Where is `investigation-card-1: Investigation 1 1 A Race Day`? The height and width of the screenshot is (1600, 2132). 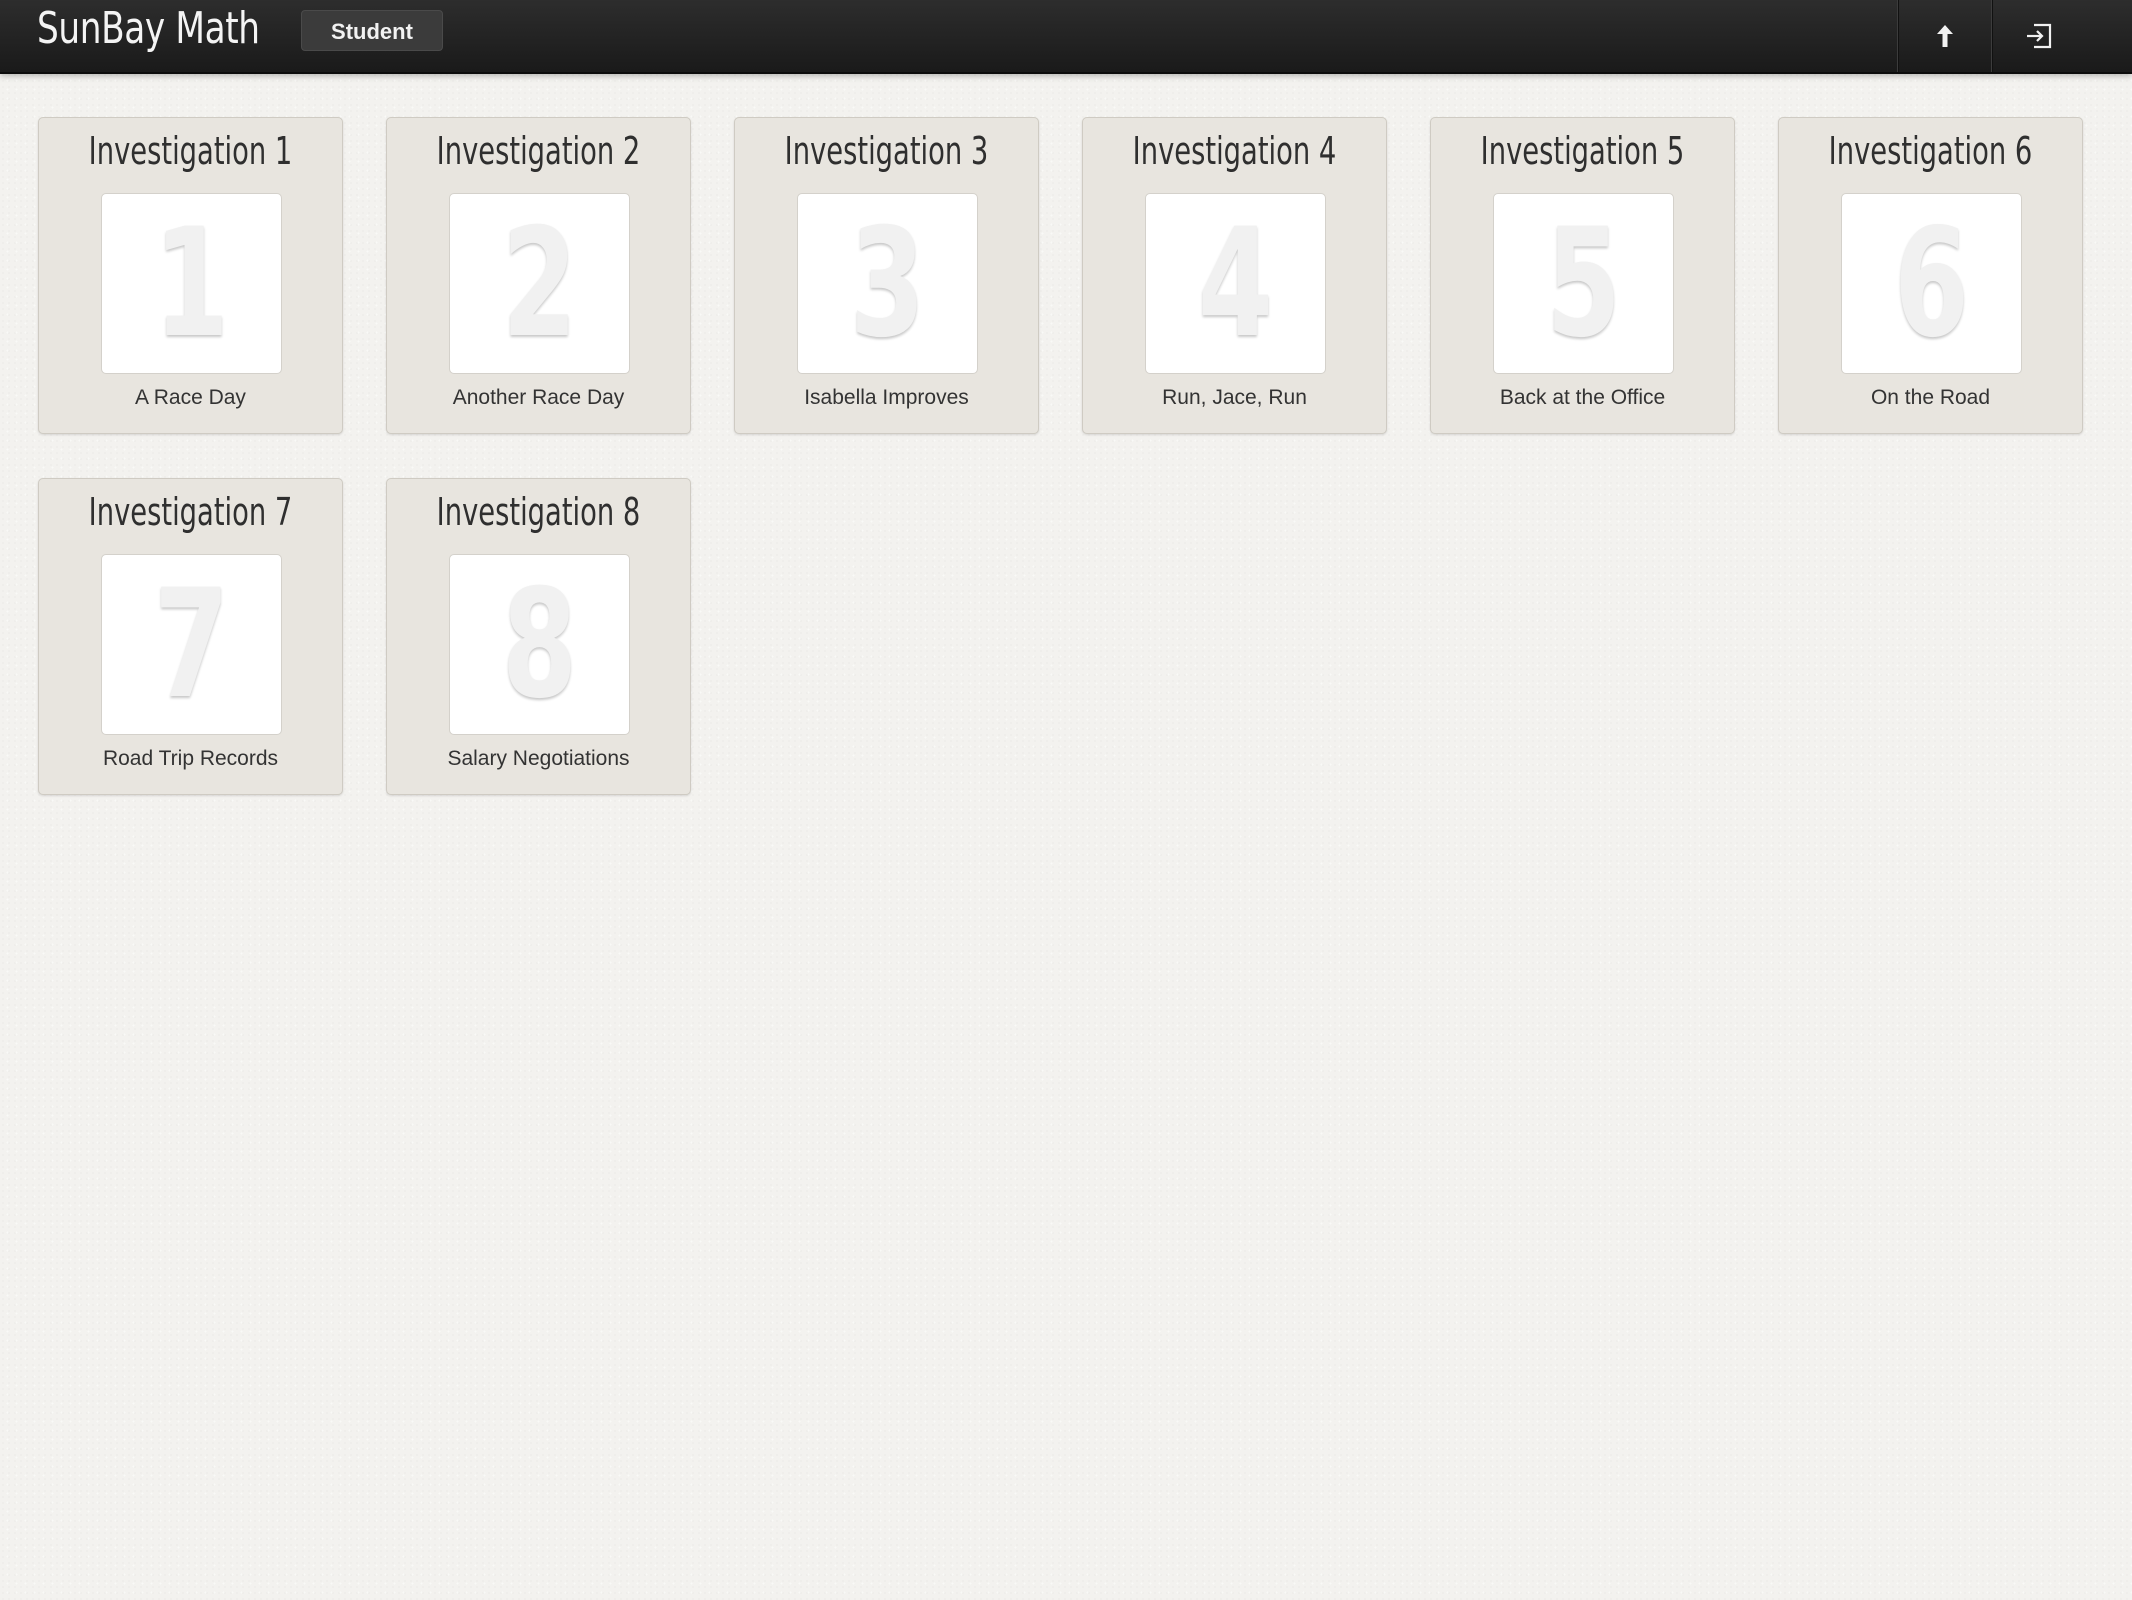 investigation-card-1: Investigation 1 1 A Race Day is located at coordinates (190, 275).